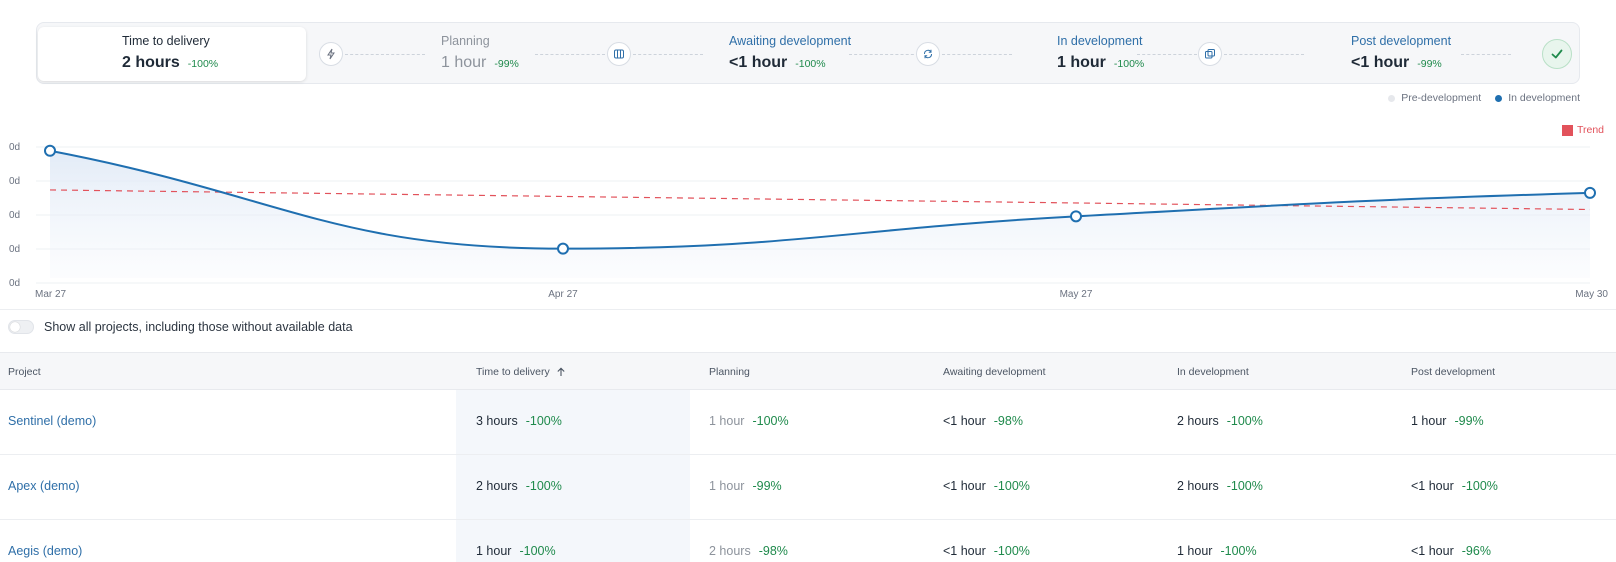  What do you see at coordinates (52, 421) in the screenshot?
I see `project-link: Sentinel (demo)` at bounding box center [52, 421].